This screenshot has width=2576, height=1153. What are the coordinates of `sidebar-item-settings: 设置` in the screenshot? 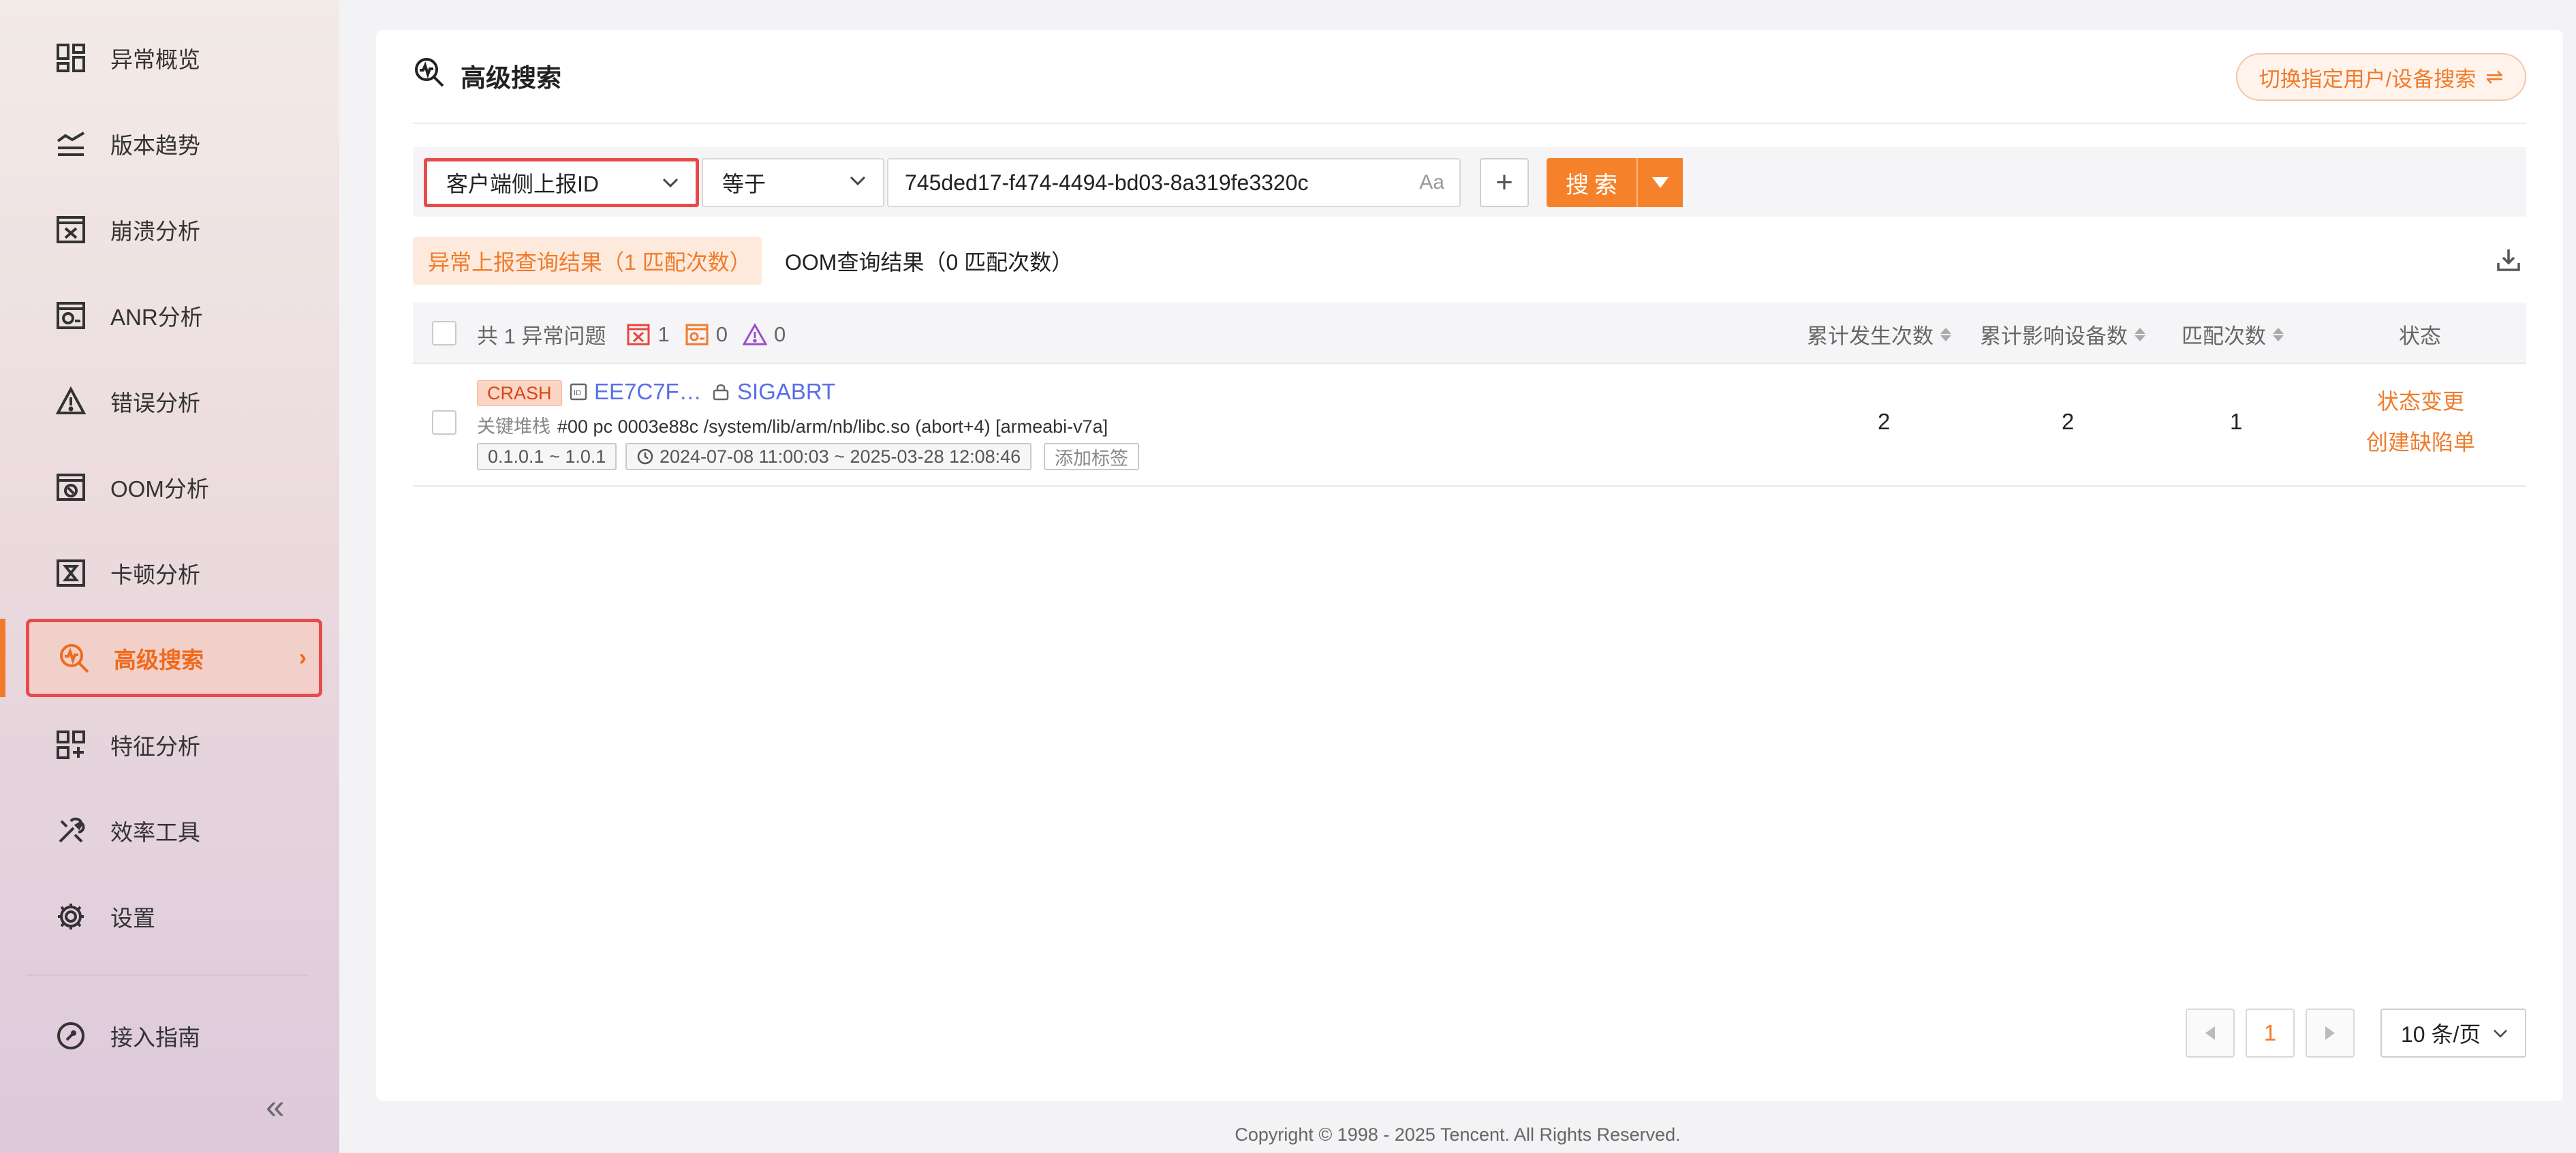 It's located at (174, 916).